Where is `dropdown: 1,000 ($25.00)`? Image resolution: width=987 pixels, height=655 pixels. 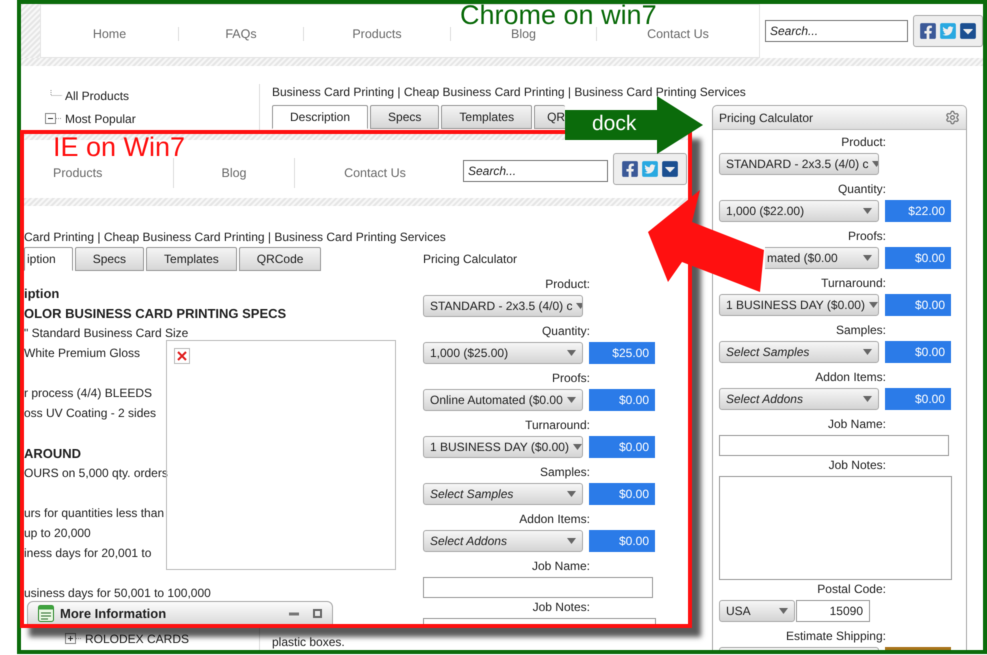 dropdown: 1,000 ($25.00) is located at coordinates (503, 353).